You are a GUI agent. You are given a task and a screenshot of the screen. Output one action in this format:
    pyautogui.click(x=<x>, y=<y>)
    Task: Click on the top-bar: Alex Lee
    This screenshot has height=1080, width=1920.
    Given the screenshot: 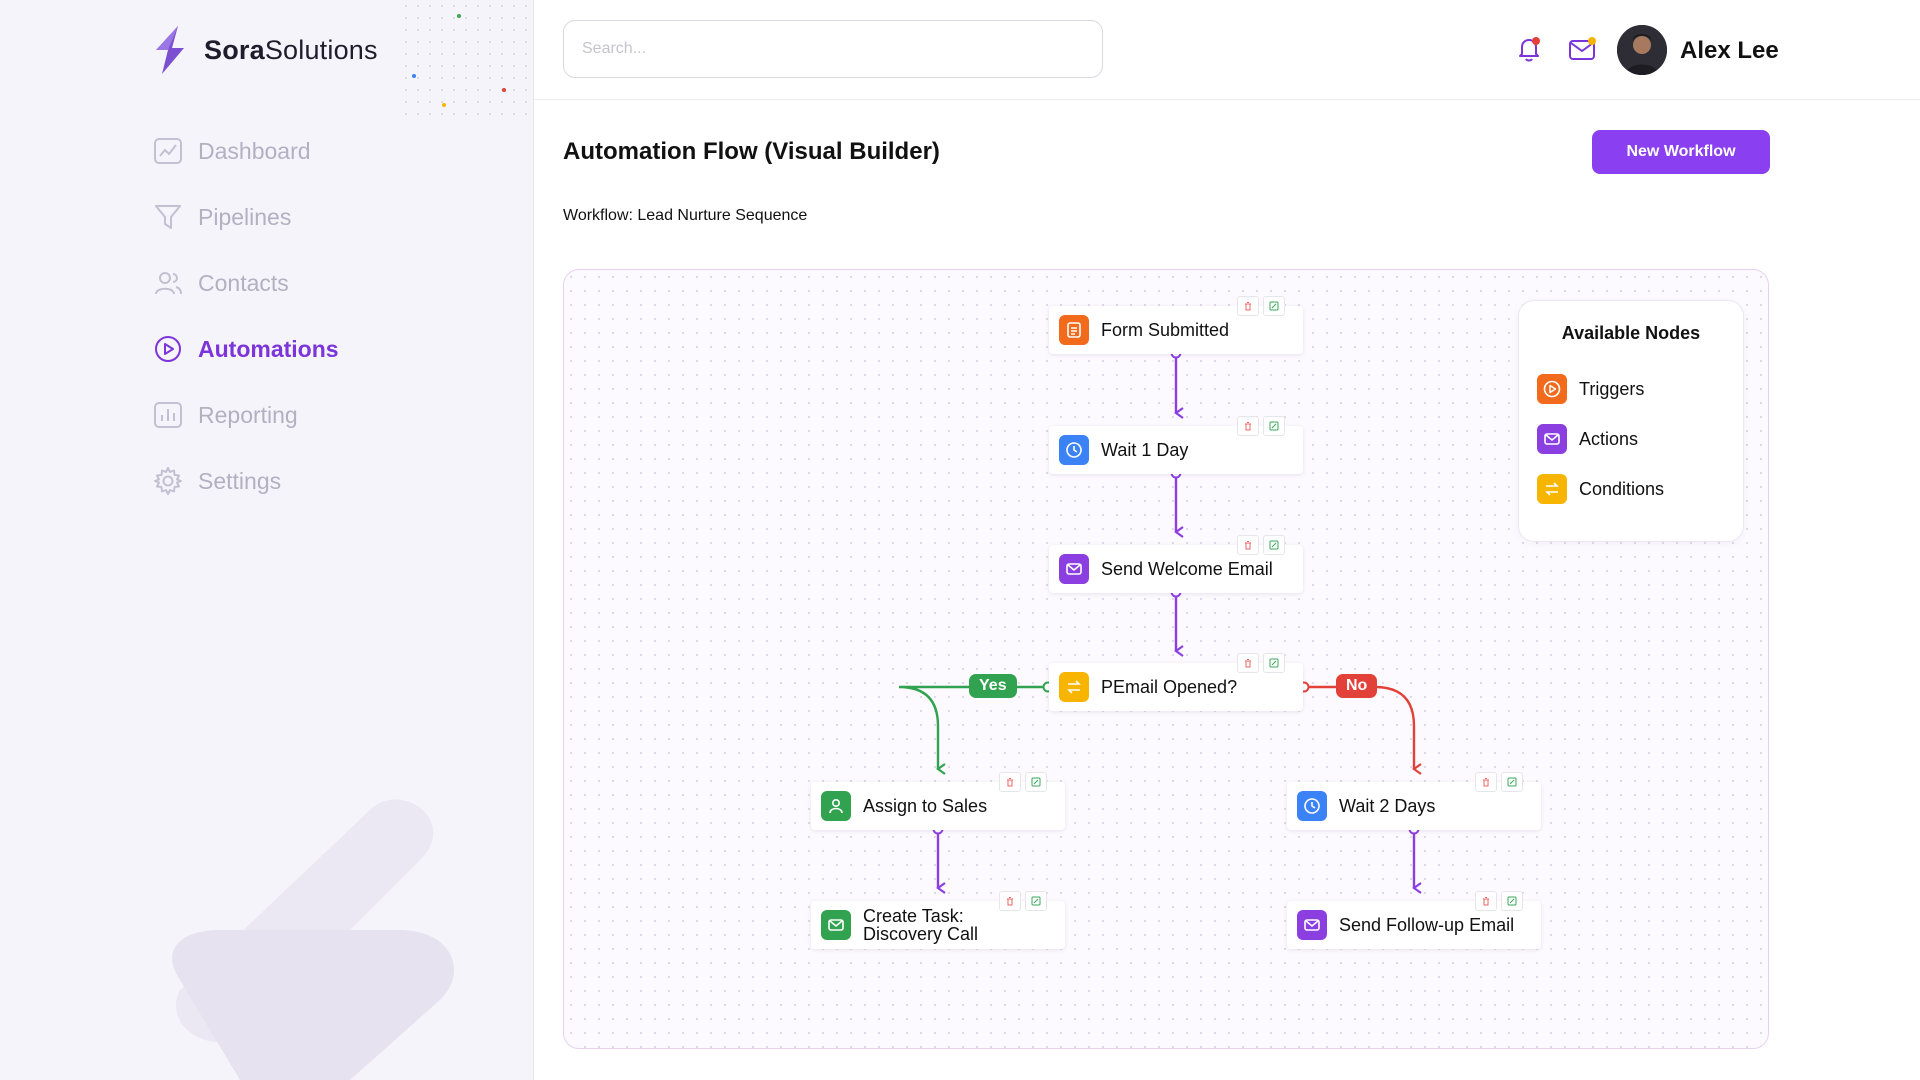 What is the action you would take?
    pyautogui.click(x=1227, y=50)
    